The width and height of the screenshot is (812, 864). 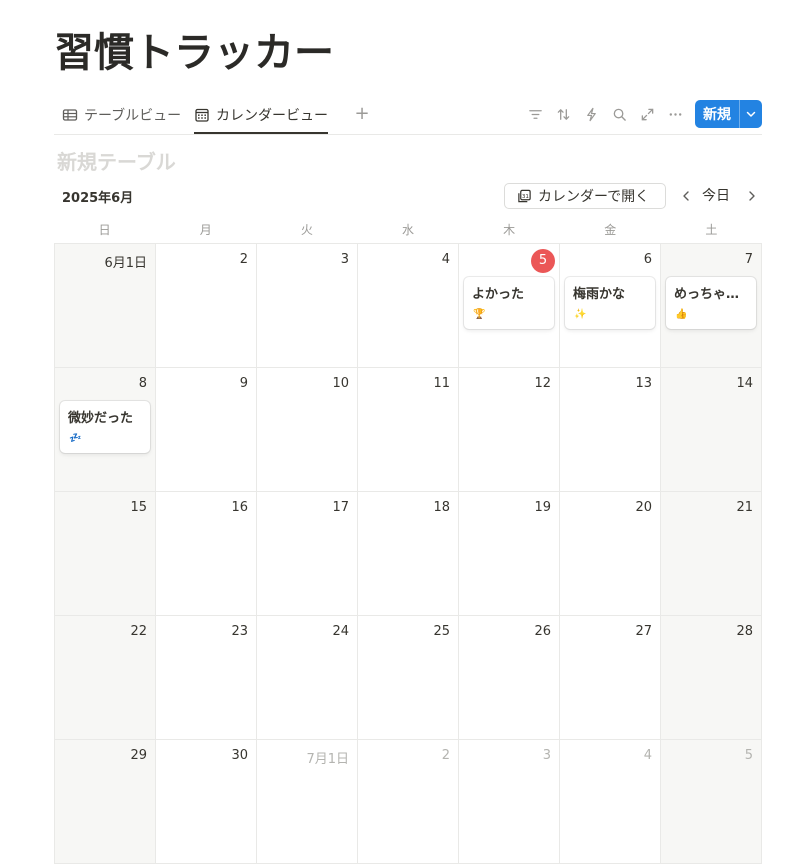 I want to click on day-number: 19, so click(x=542, y=507).